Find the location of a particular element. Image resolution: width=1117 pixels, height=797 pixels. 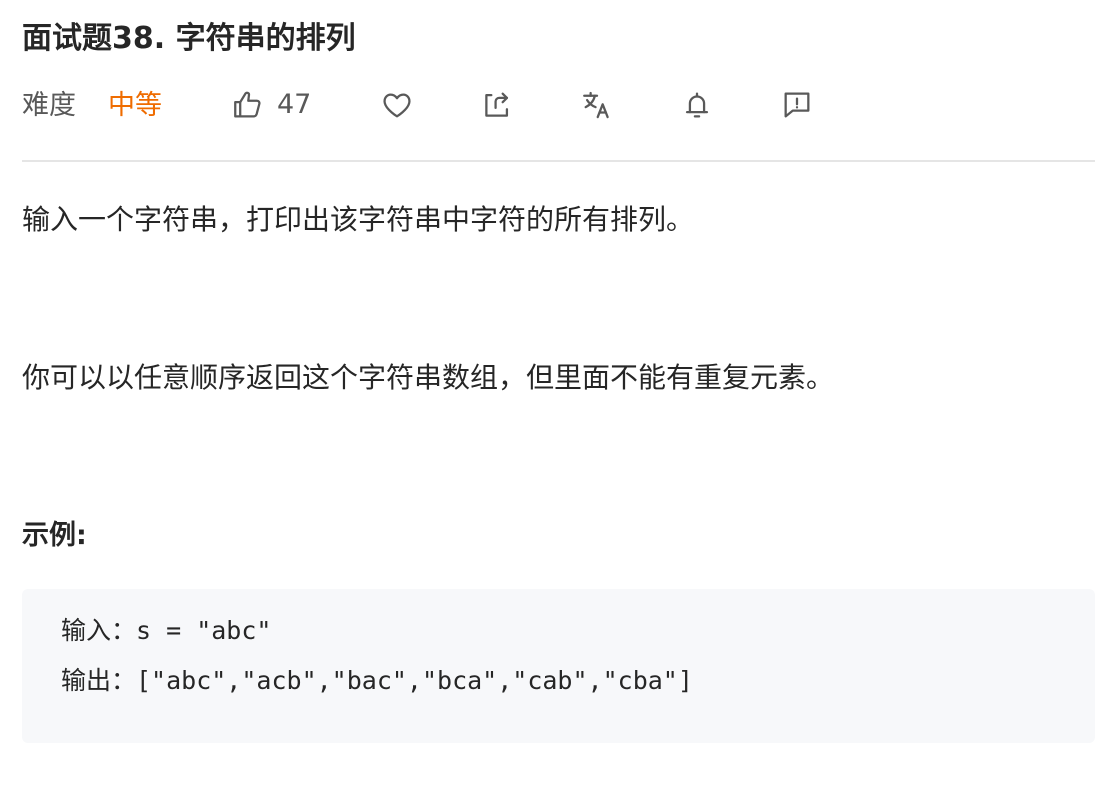

like-count: 47 is located at coordinates (294, 104).